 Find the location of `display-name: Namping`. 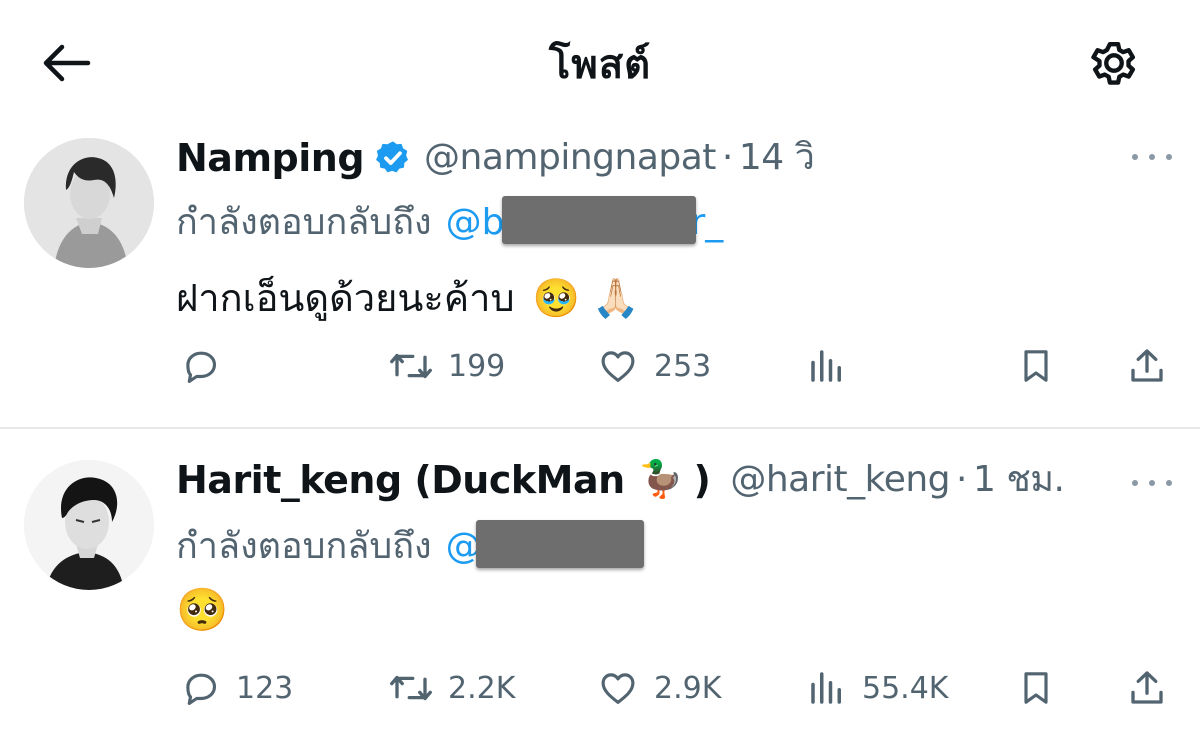

display-name: Namping is located at coordinates (270, 158).